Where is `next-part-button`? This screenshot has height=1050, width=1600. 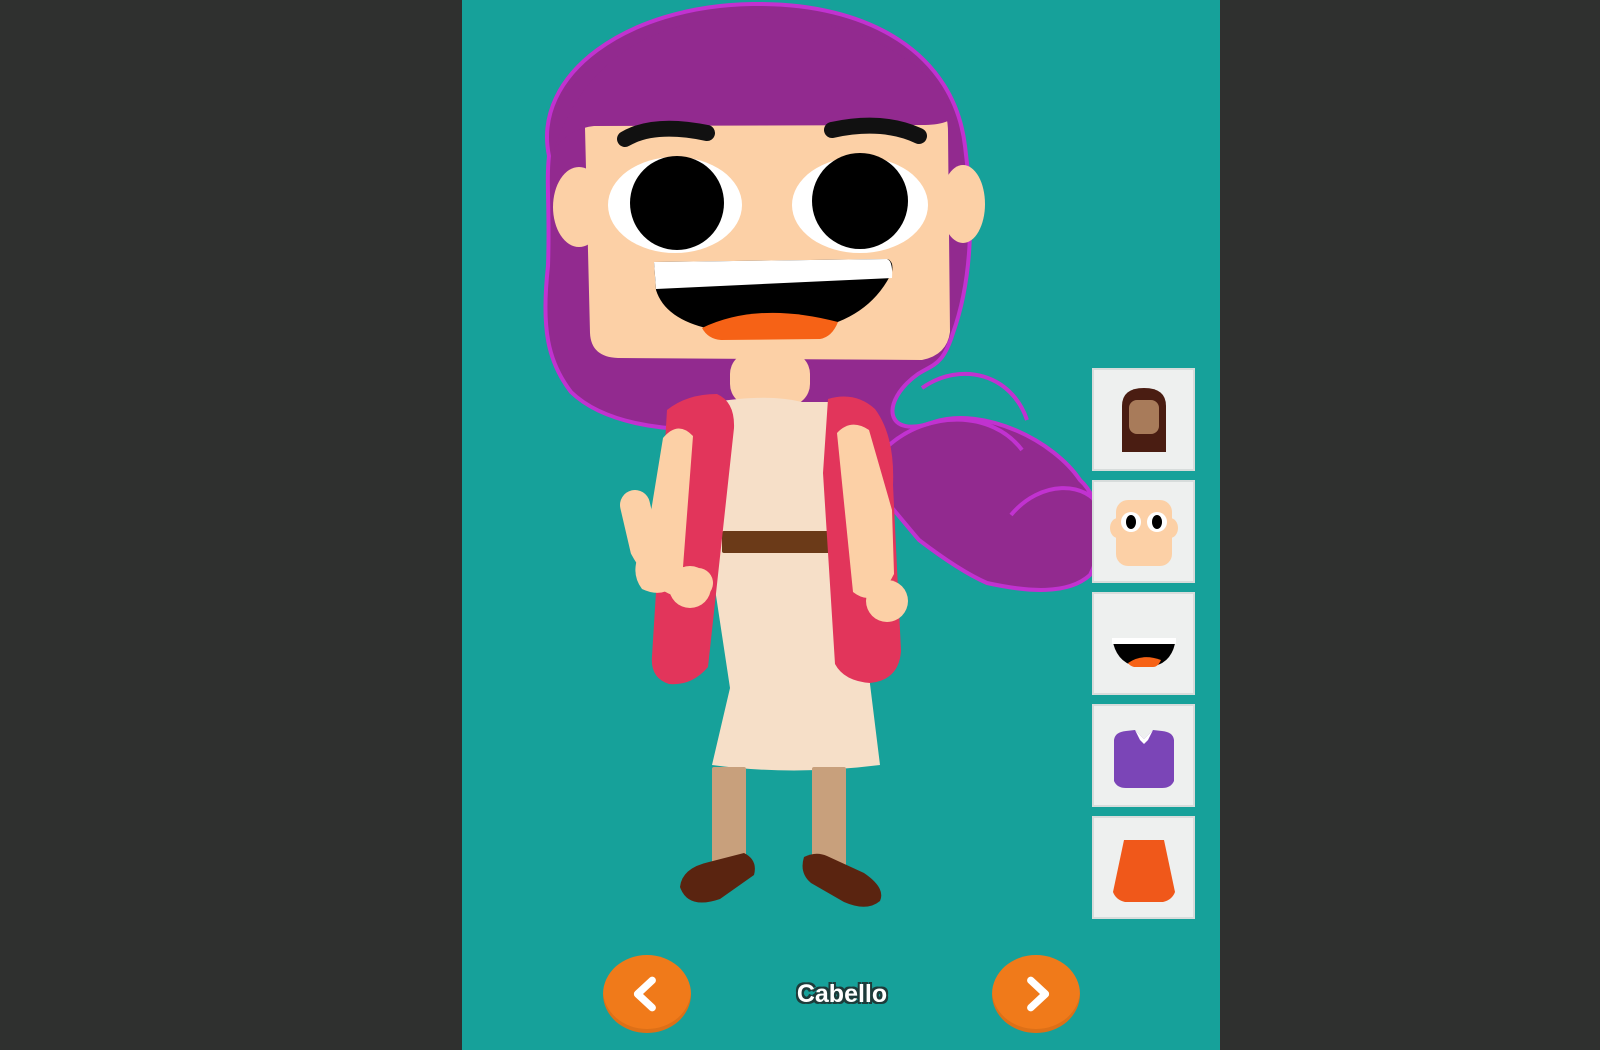
next-part-button is located at coordinates (1036, 994).